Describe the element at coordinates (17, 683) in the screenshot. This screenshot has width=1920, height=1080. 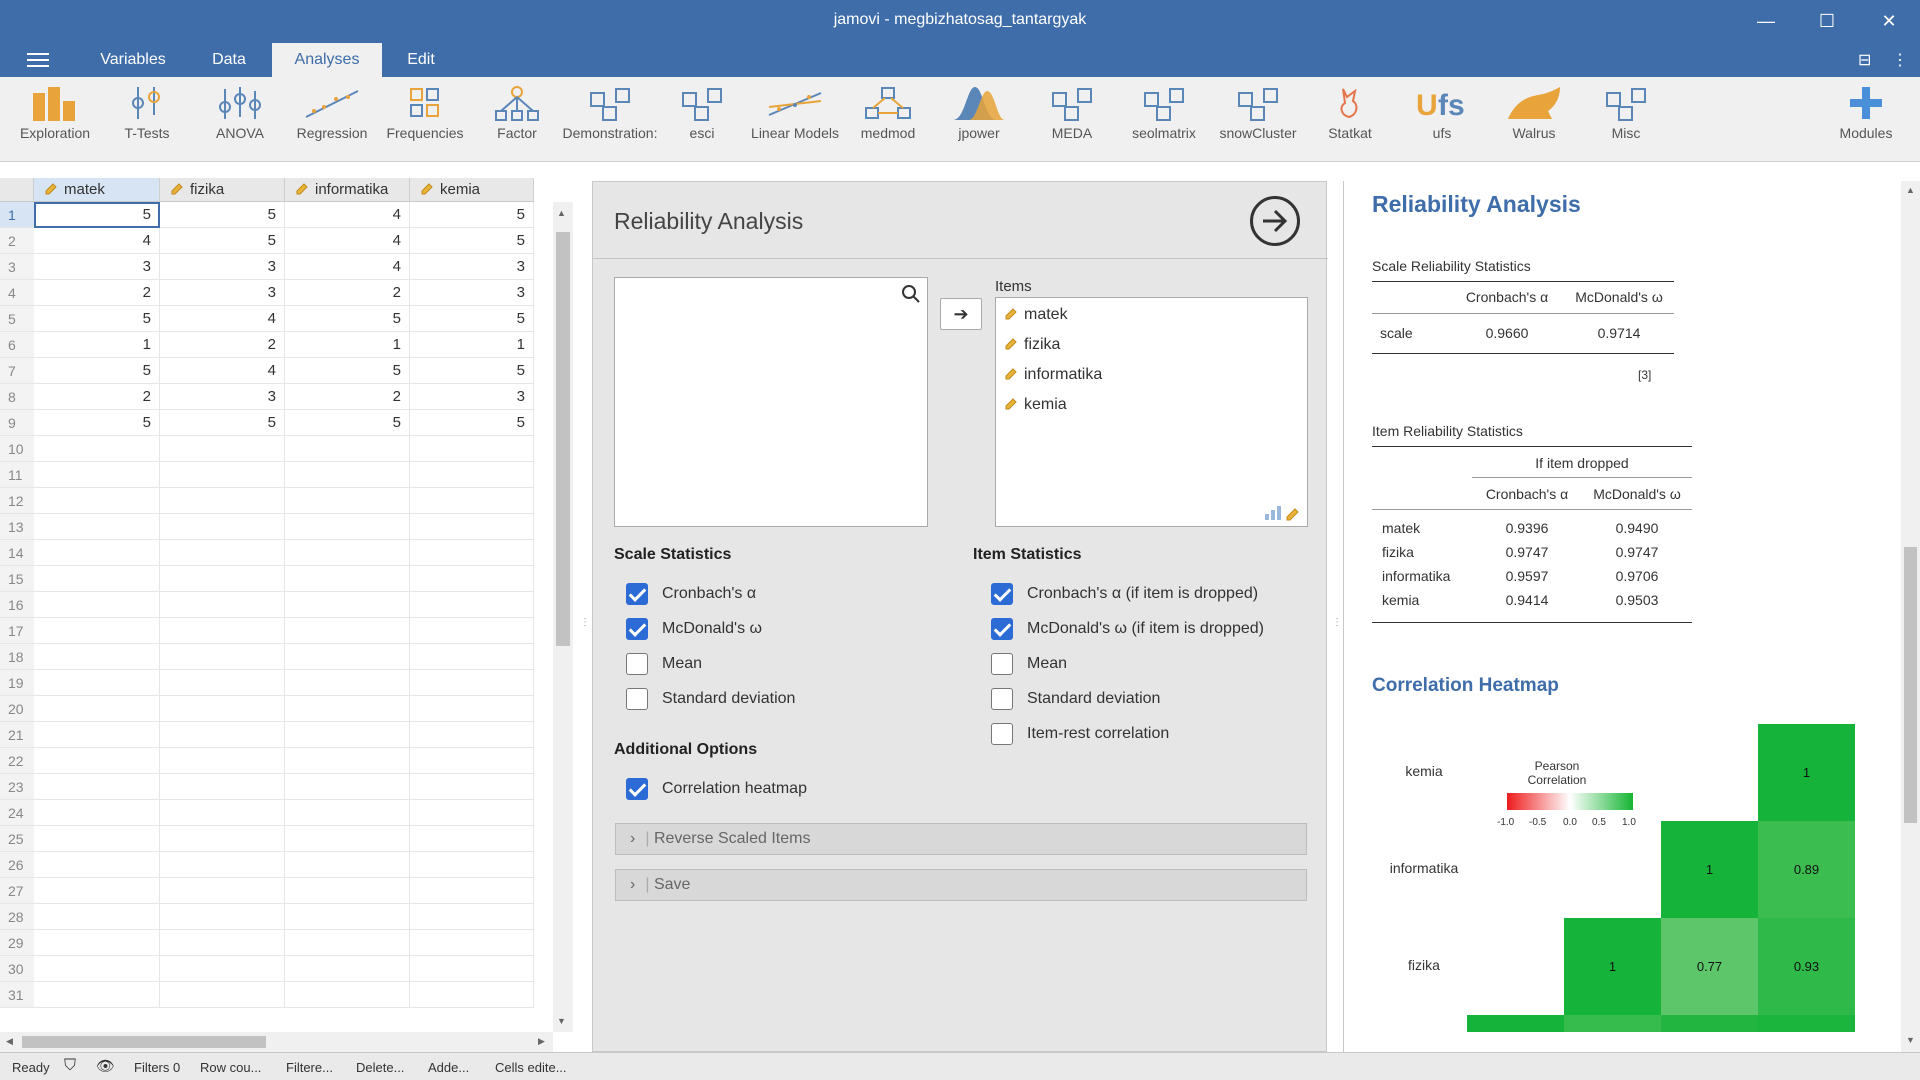
I see `row-number: 19` at that location.